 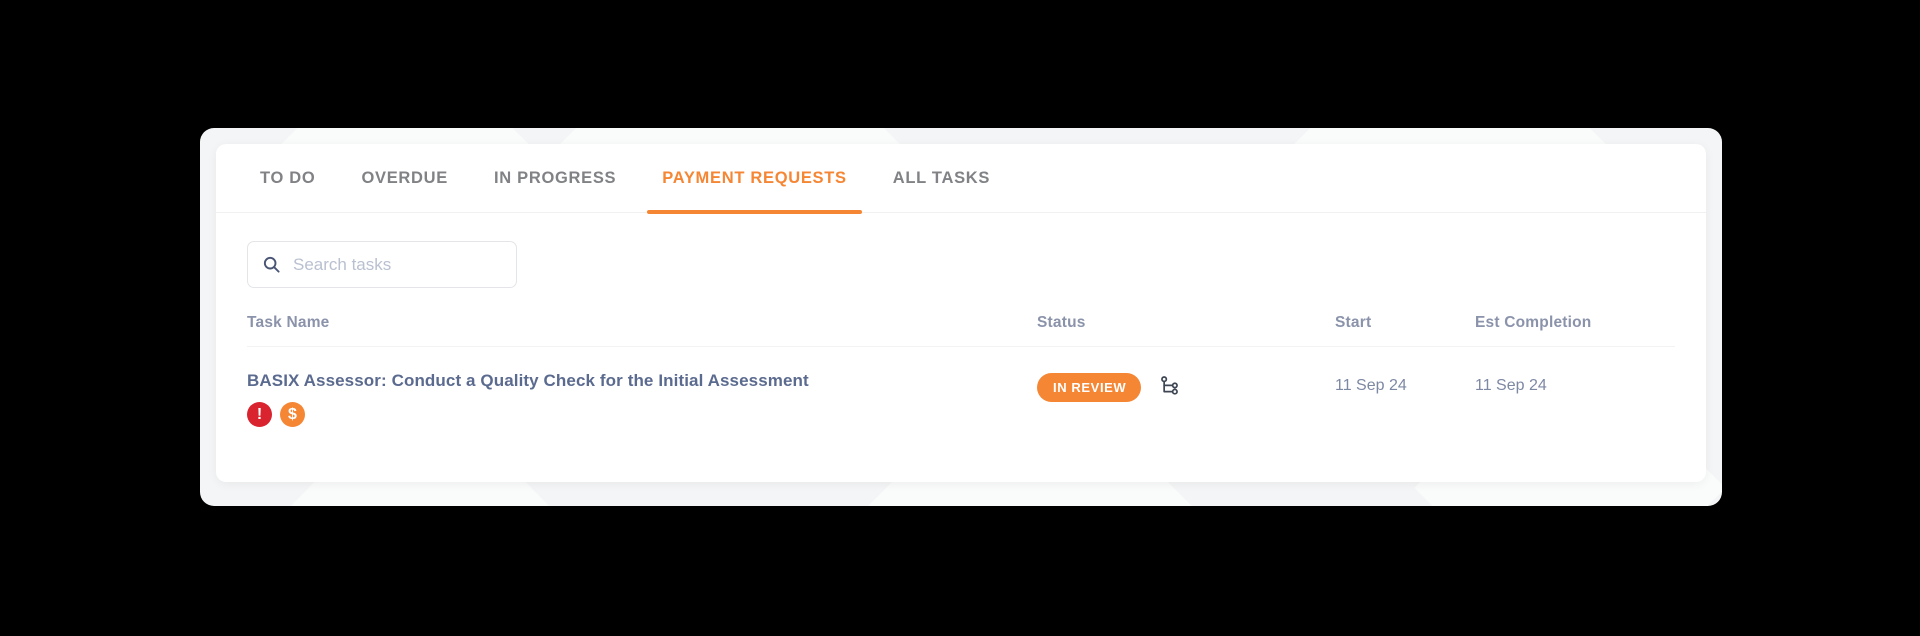 I want to click on search-input, so click(x=397, y=264).